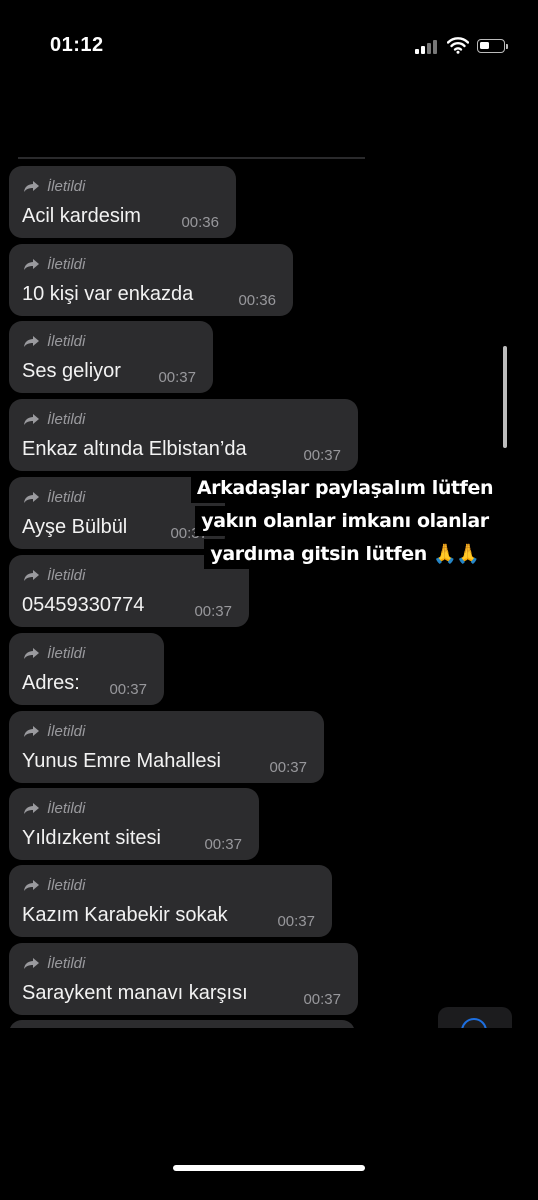 The height and width of the screenshot is (1200, 538). What do you see at coordinates (77, 45) in the screenshot?
I see `status-time: 01:12` at bounding box center [77, 45].